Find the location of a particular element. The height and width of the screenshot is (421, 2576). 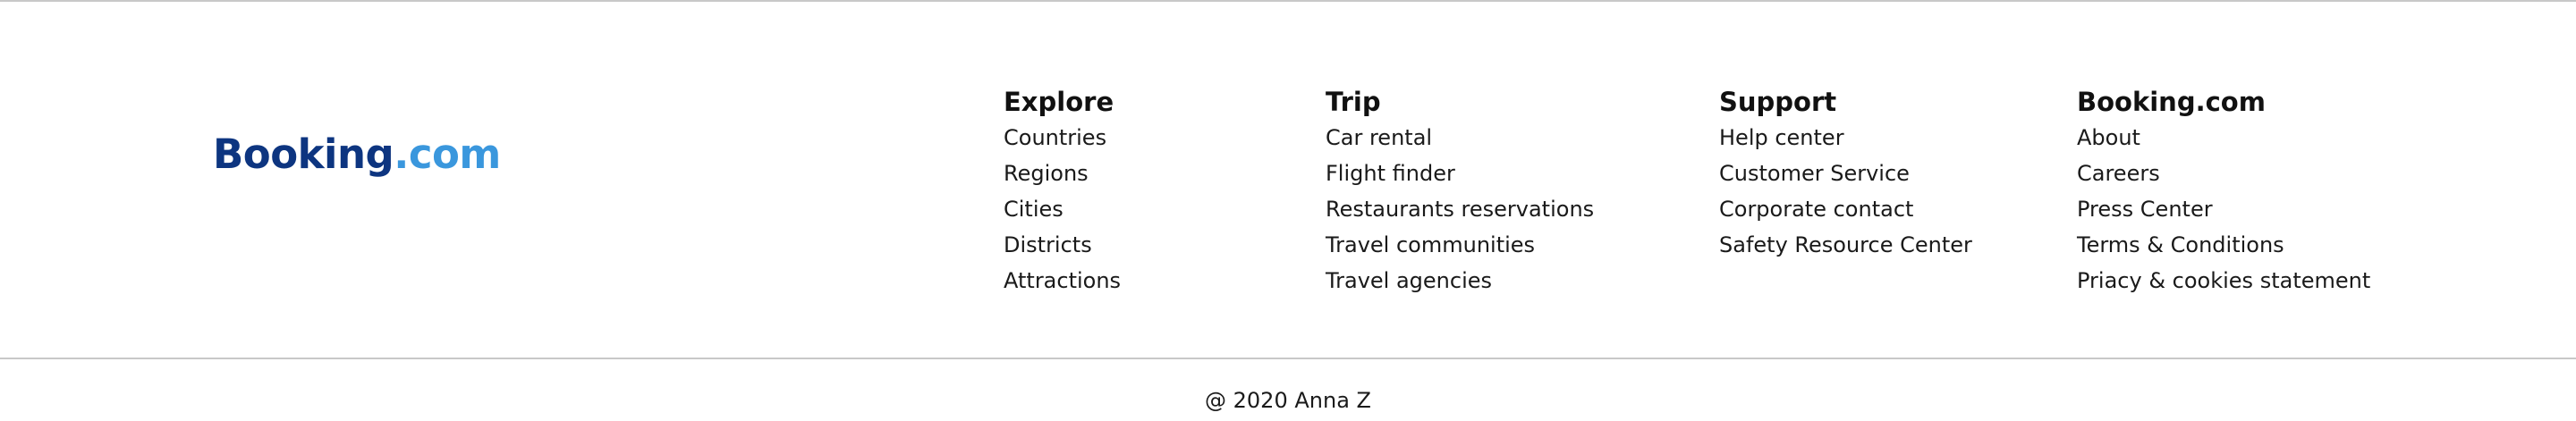

footer-list-item: Cities is located at coordinates (1062, 209).